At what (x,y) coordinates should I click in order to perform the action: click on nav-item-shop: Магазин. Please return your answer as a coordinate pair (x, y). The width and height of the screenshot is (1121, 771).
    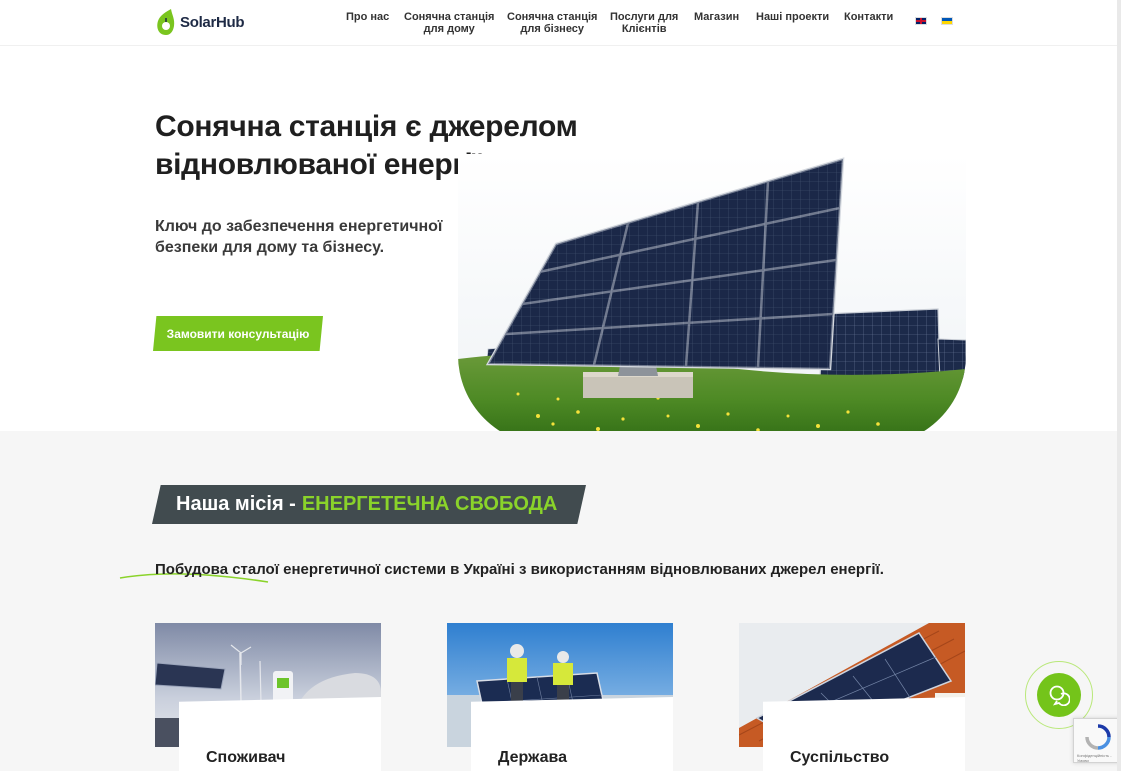
    Looking at the image, I should click on (716, 17).